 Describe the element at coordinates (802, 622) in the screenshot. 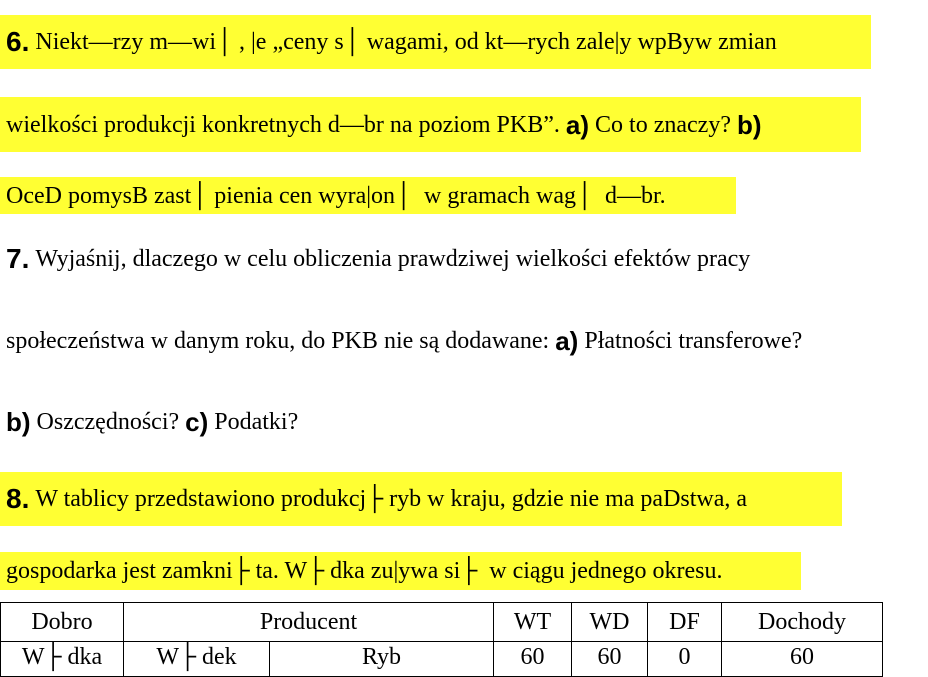

I see `header-dochody: Dochody` at that location.